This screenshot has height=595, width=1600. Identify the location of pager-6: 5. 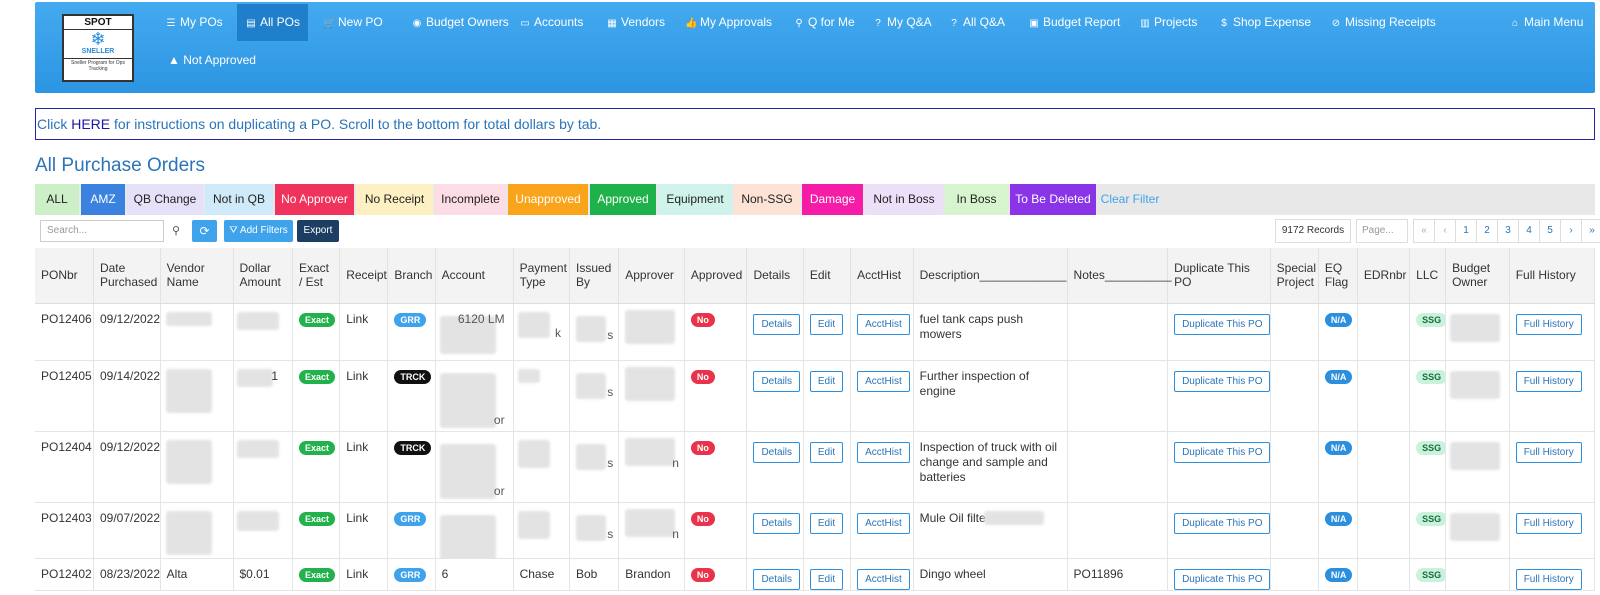
(1550, 231).